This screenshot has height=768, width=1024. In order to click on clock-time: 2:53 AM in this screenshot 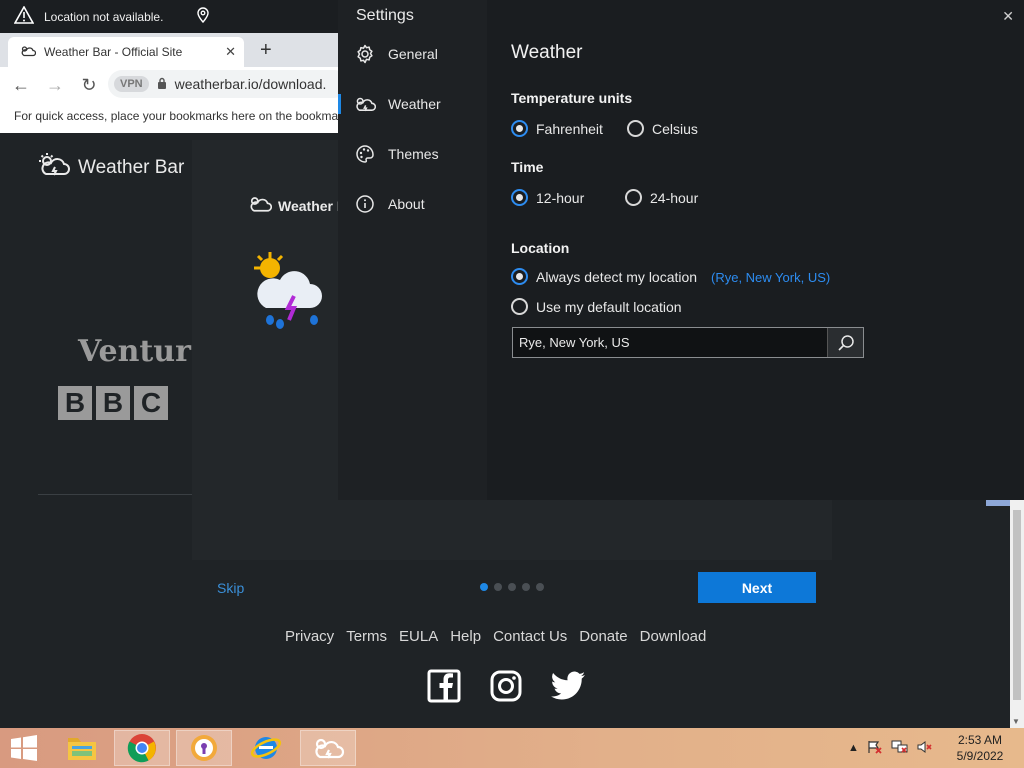, I will do `click(980, 740)`.